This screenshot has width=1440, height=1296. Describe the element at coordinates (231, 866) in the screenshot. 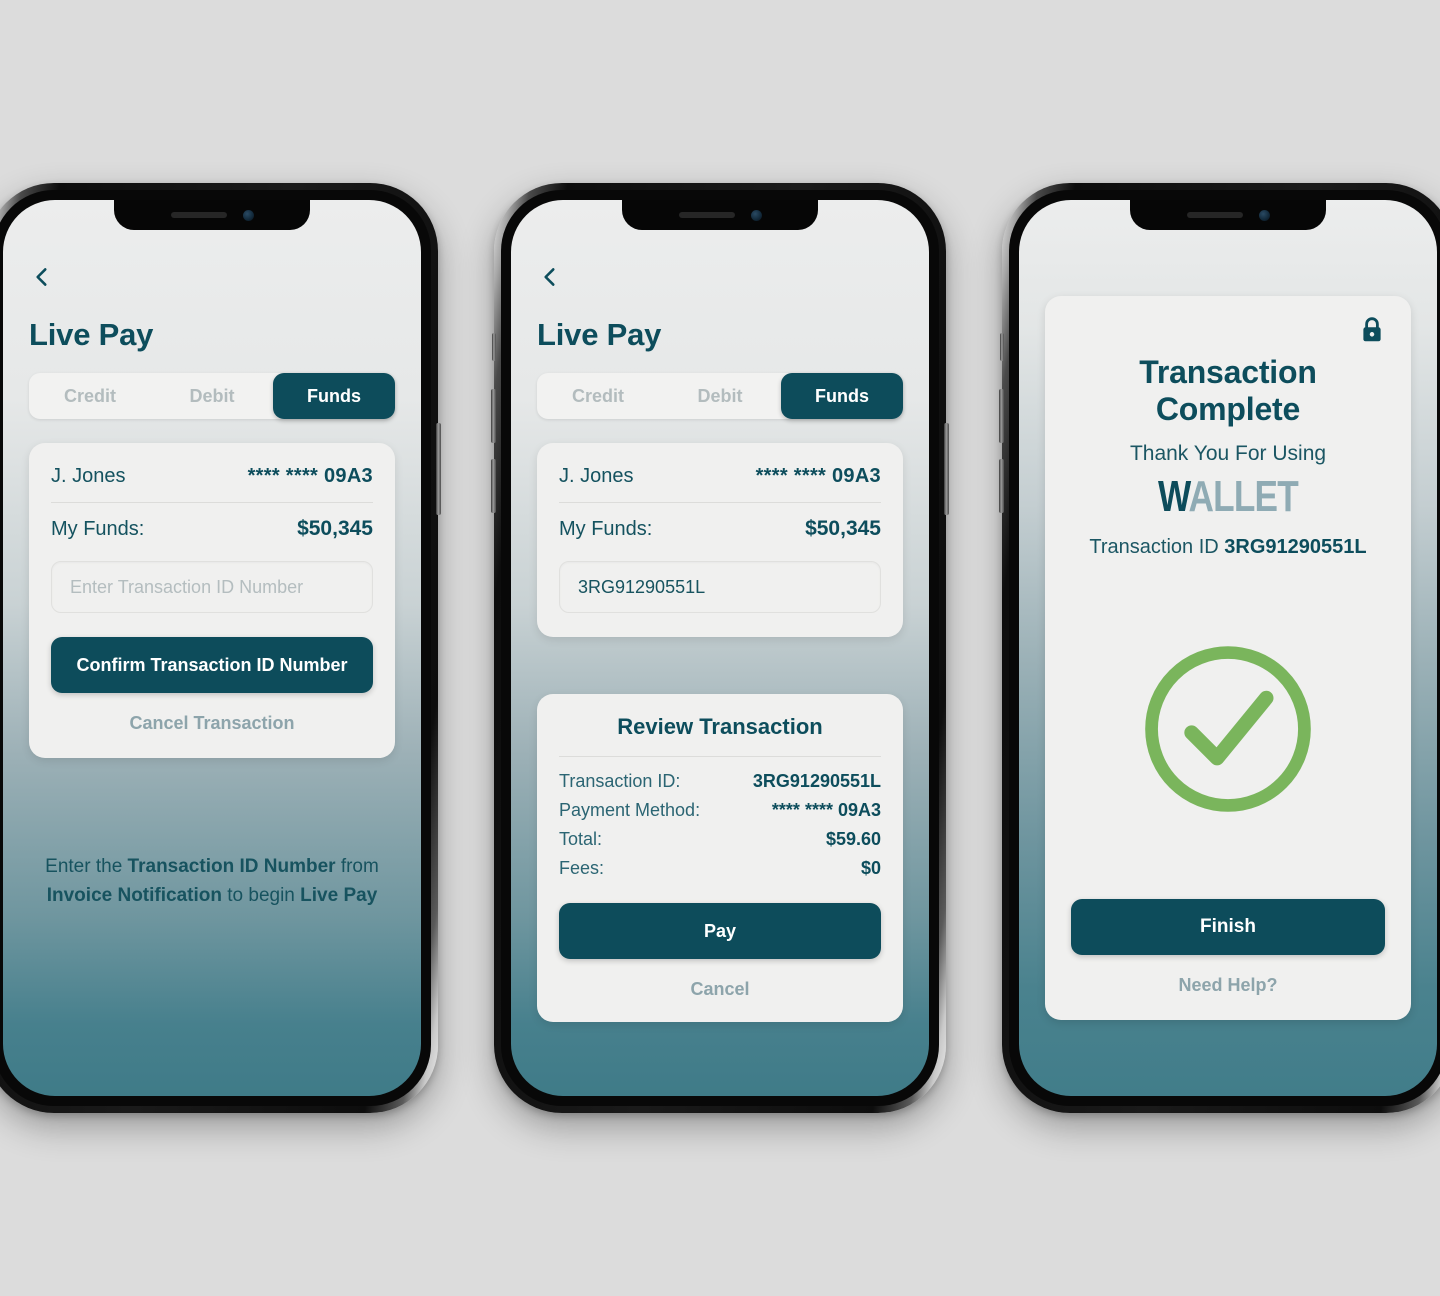

I see `hint-line1-b: Transaction ID Number` at that location.